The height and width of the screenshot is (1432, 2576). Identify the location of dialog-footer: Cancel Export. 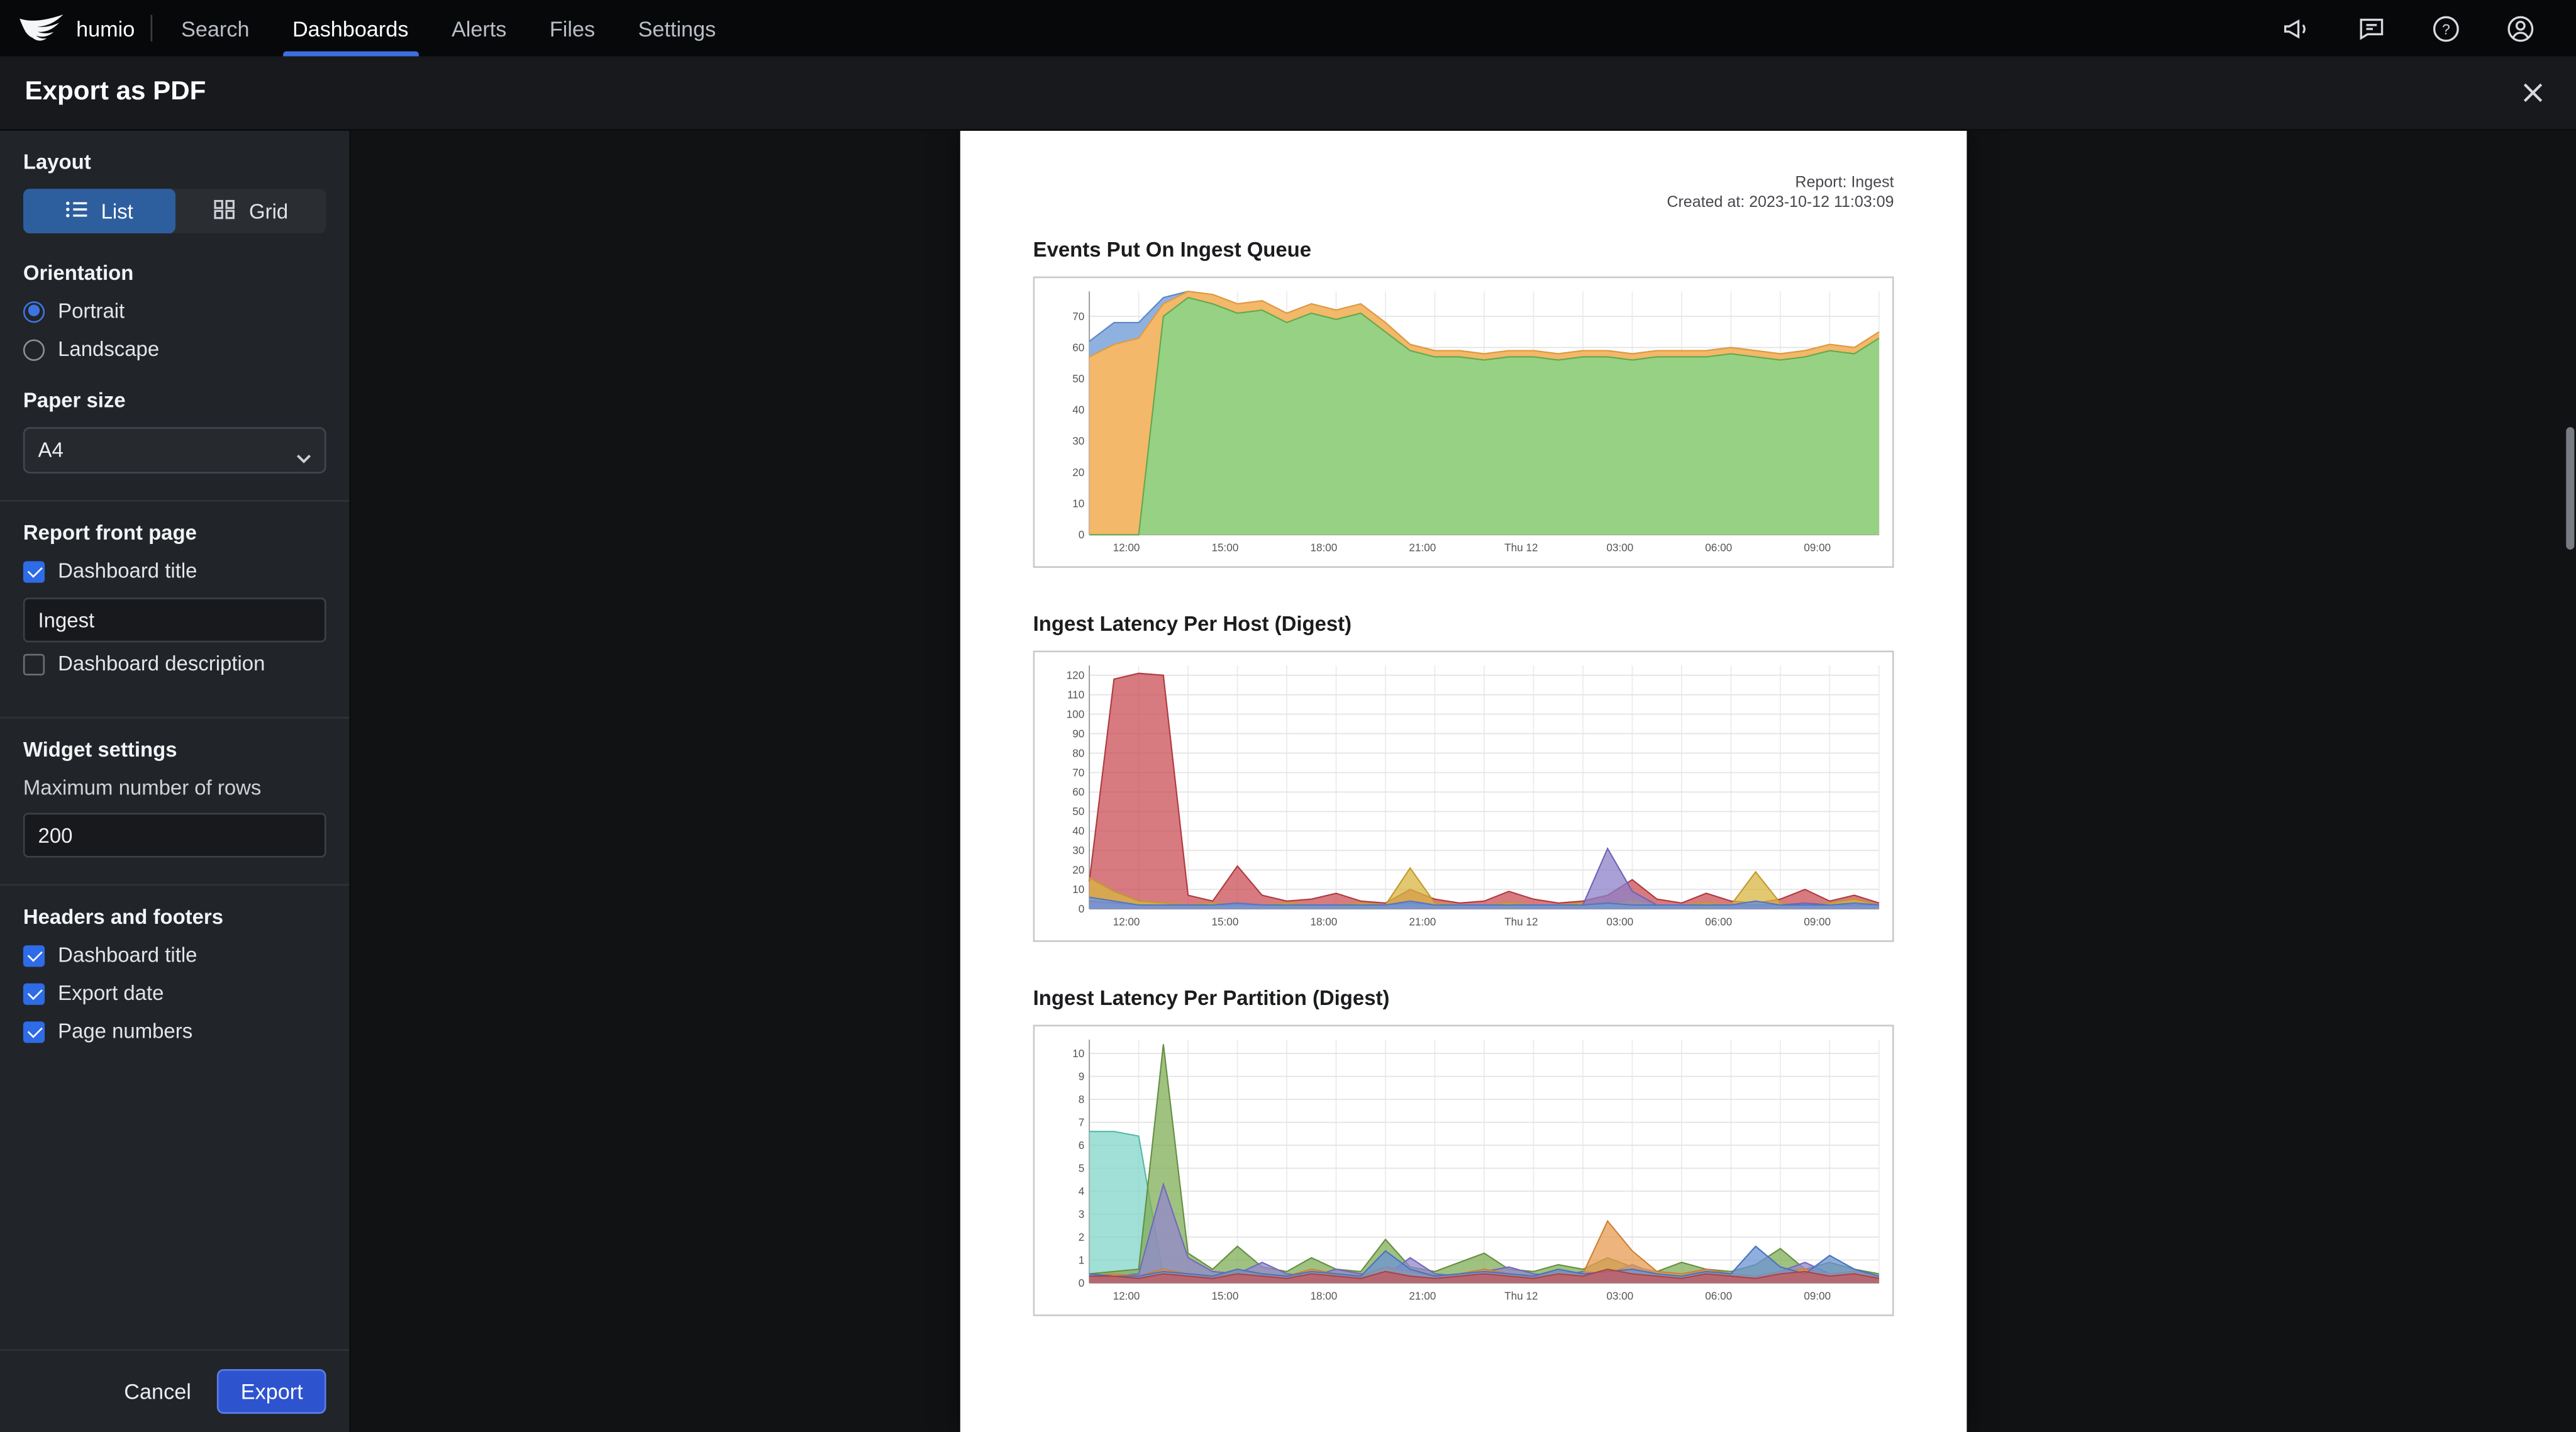
(175, 1390).